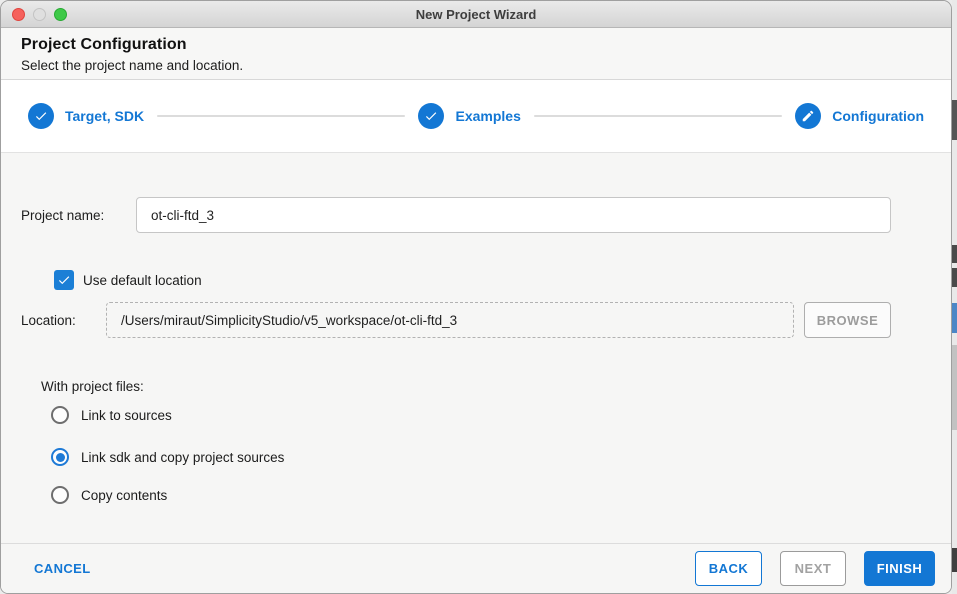 The height and width of the screenshot is (594, 957). I want to click on step-label: Target, SDK, so click(105, 116).